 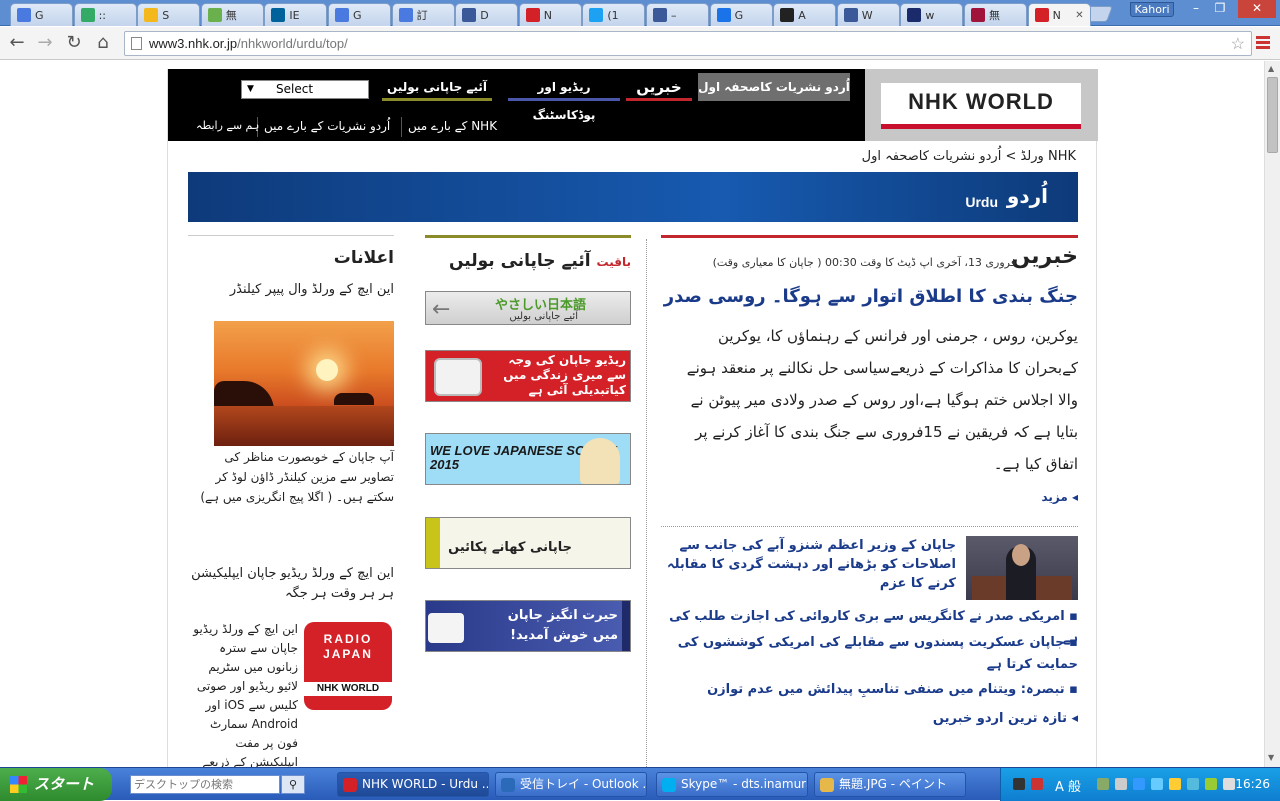 I want to click on japanese-cooking-banner: جاپانی کھانے پکائیں, so click(x=528, y=543).